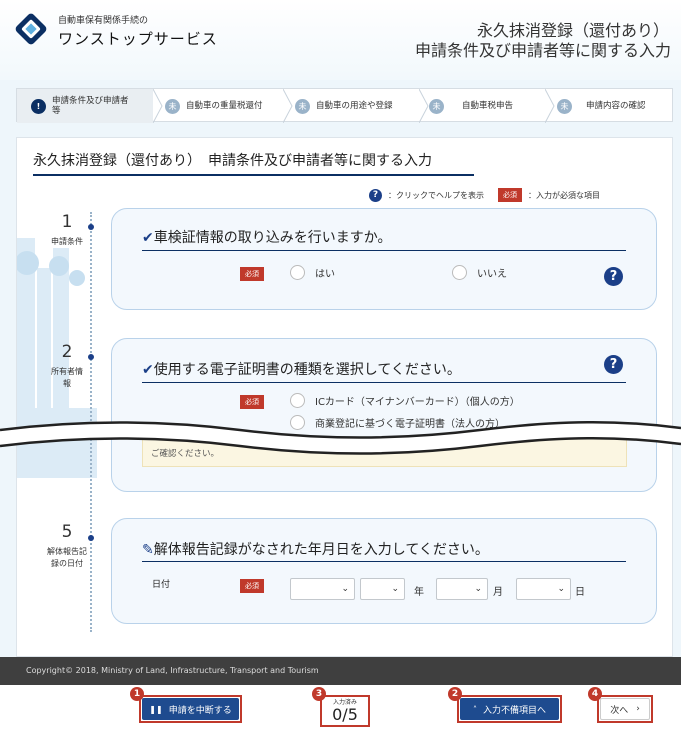 The width and height of the screenshot is (681, 732). I want to click on month-select: ⌄, so click(462, 589).